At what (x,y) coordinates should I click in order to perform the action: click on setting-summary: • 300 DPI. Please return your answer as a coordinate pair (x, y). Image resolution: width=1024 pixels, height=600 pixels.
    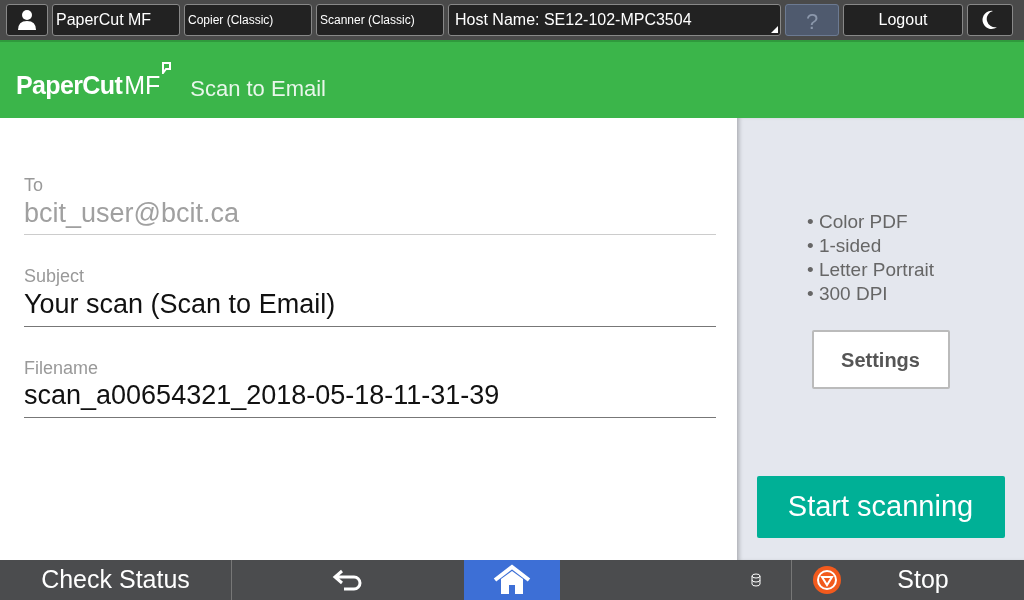
    Looking at the image, I should click on (848, 294).